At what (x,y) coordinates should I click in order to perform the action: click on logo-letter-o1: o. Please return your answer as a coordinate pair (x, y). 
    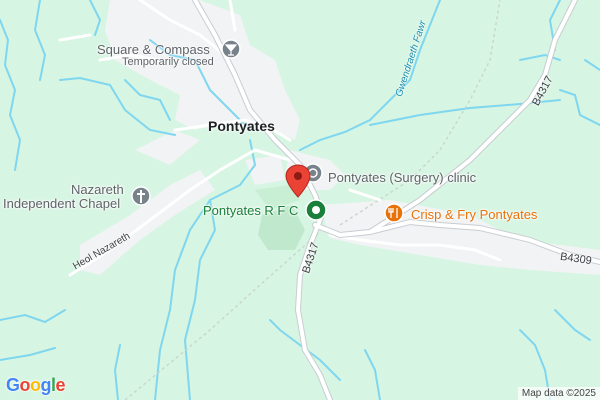
    Looking at the image, I should click on (25, 385).